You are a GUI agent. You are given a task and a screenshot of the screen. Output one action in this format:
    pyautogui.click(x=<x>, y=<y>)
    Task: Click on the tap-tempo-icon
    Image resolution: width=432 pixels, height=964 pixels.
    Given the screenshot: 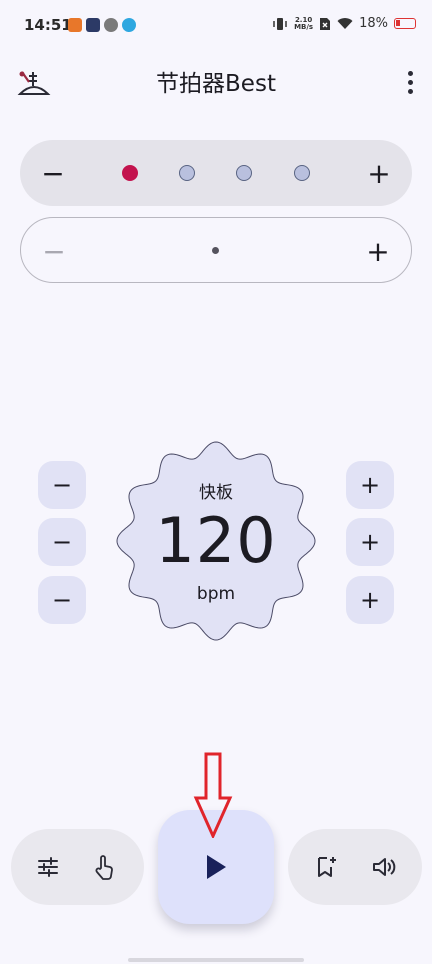 What is the action you would take?
    pyautogui.click(x=104, y=867)
    